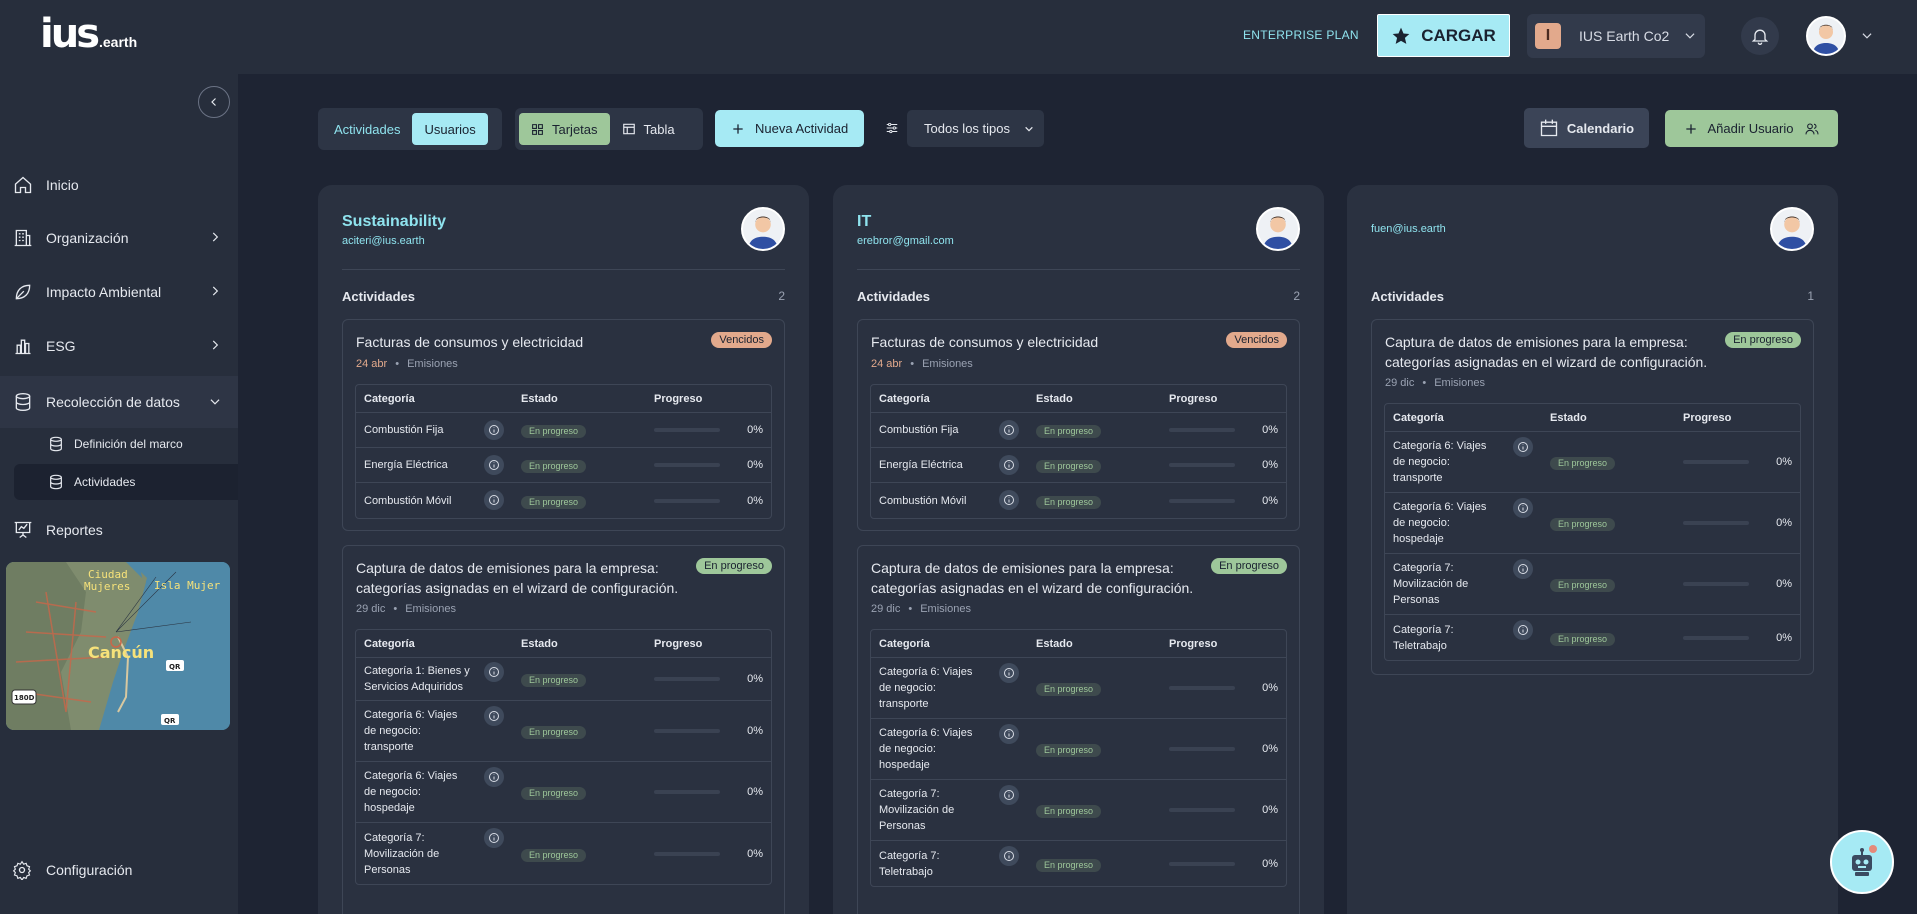 The image size is (1917, 914). Describe the element at coordinates (119, 185) in the screenshot. I see `sidebar-item-inicio: Inicio` at that location.